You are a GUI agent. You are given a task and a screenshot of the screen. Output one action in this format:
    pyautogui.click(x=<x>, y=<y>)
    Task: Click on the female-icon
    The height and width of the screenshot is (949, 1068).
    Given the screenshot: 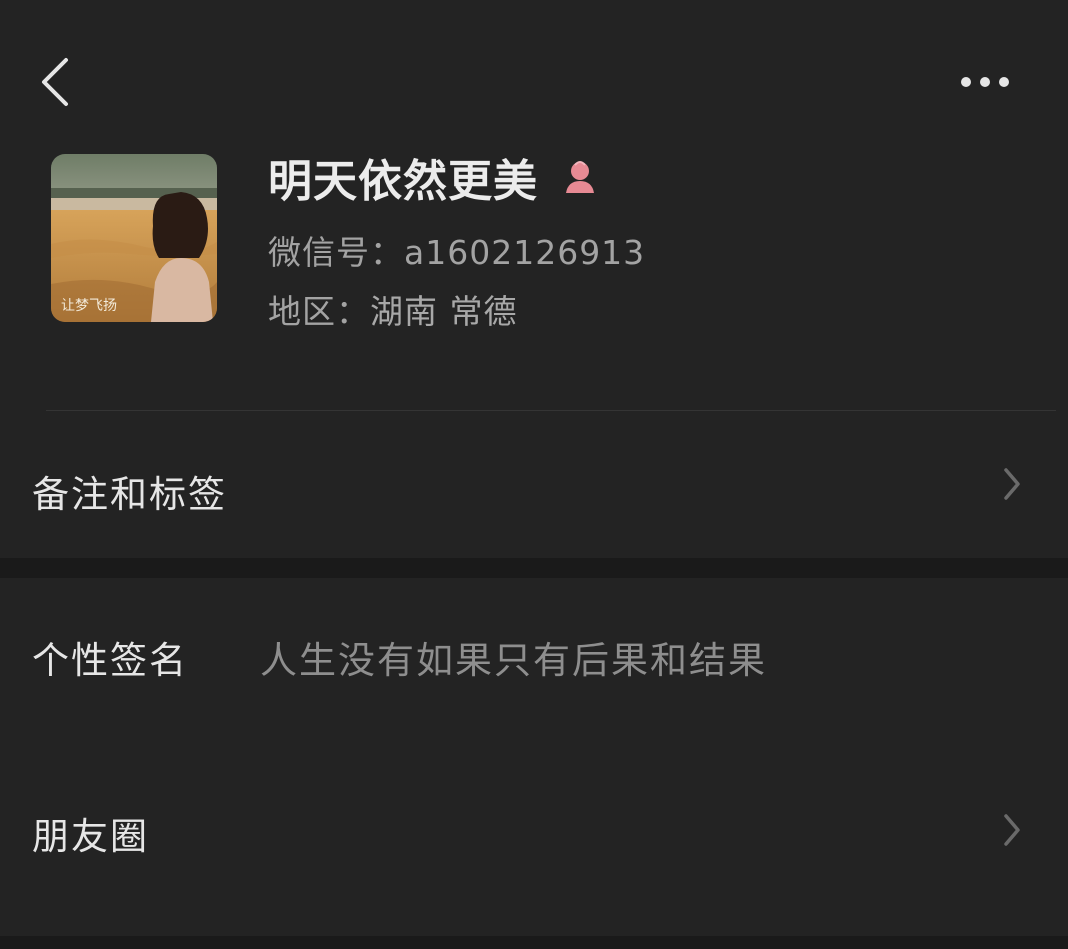 What is the action you would take?
    pyautogui.click(x=580, y=177)
    